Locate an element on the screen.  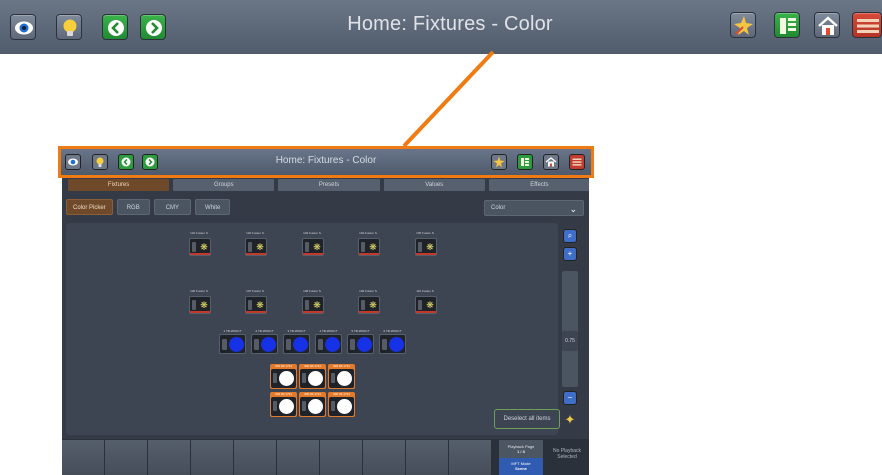
fixture-label: 102 Fusion S is located at coordinates (255, 233).